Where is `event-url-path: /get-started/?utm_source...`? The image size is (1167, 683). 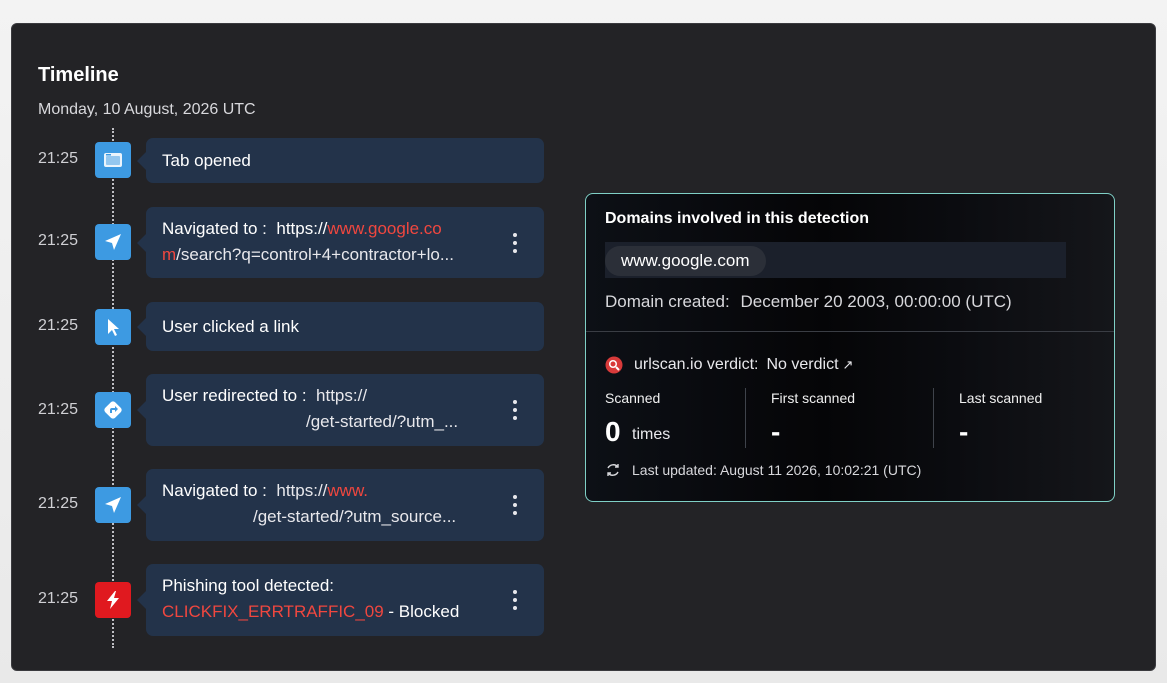 event-url-path: /get-started/?utm_source... is located at coordinates (355, 516).